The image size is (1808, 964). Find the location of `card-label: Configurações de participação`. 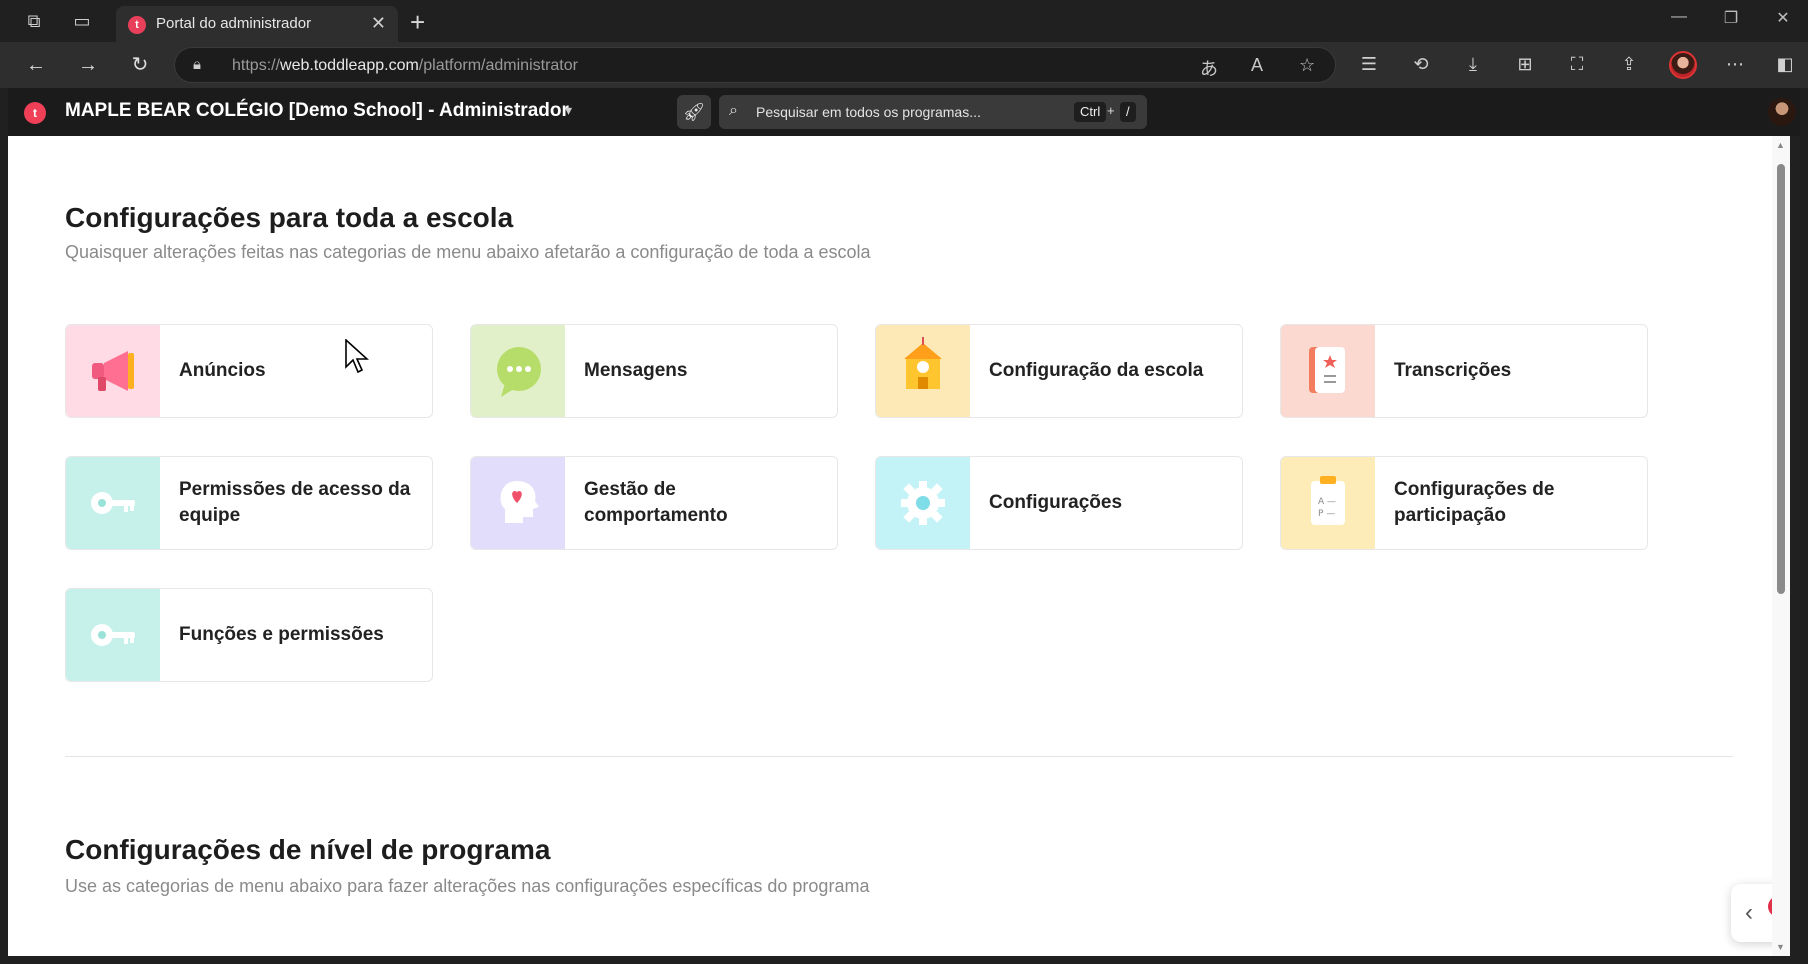

card-label: Configurações de participação is located at coordinates (1474, 502).